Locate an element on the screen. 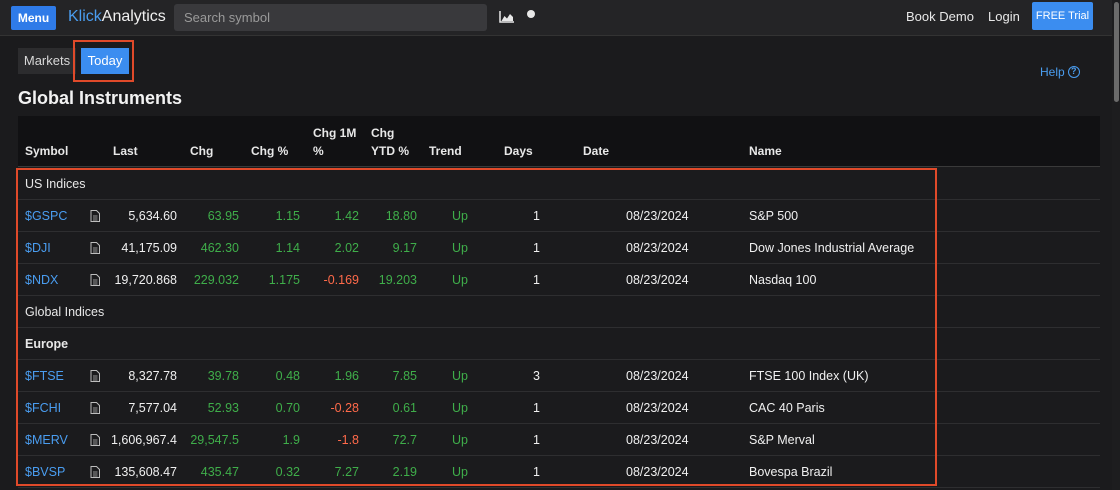  instrument-name: CAC 40 Paris is located at coordinates (787, 408).